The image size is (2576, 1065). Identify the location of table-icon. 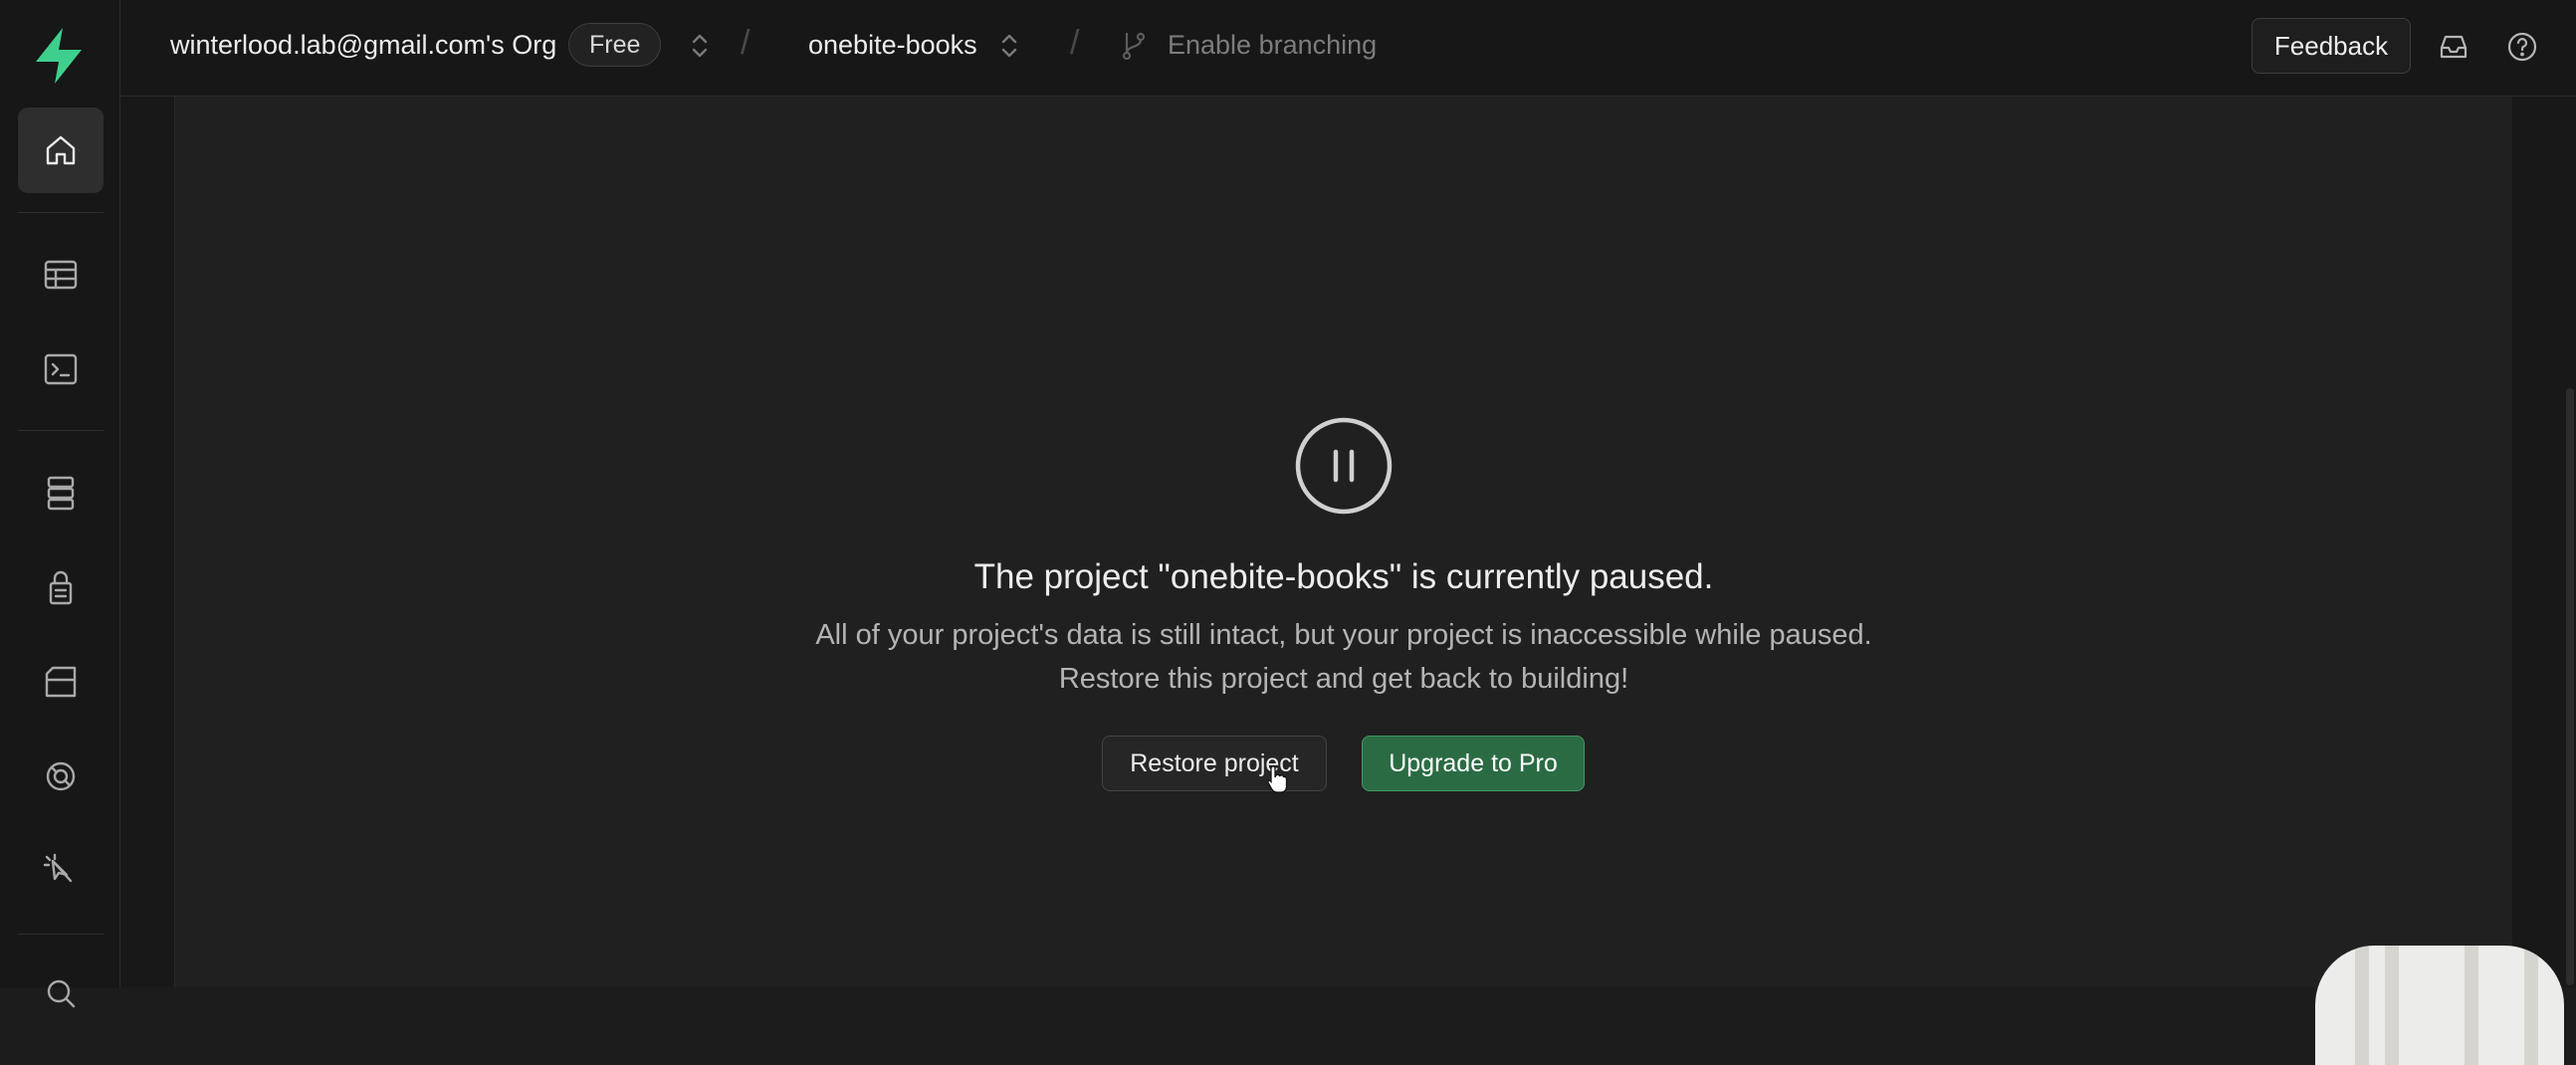
(61, 275).